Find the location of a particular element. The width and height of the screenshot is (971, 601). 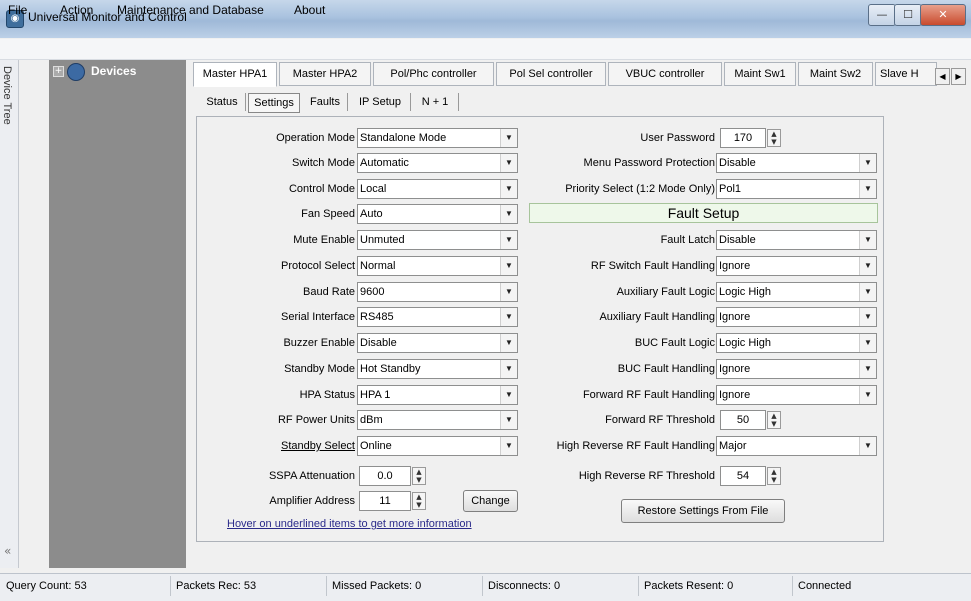

switch-mode-dropdown: Automatic ▼ is located at coordinates (437, 163).